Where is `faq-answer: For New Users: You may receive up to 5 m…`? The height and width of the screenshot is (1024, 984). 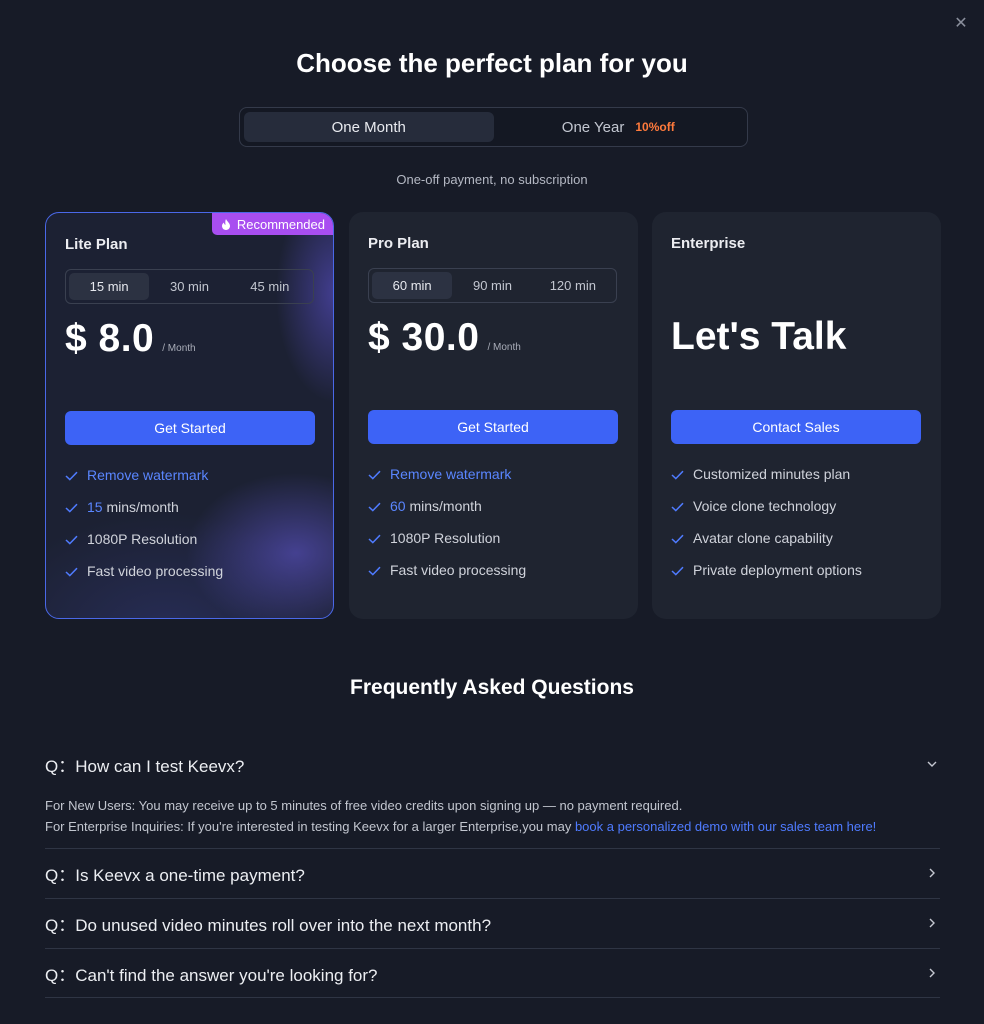 faq-answer: For New Users: You may receive up to 5 m… is located at coordinates (492, 816).